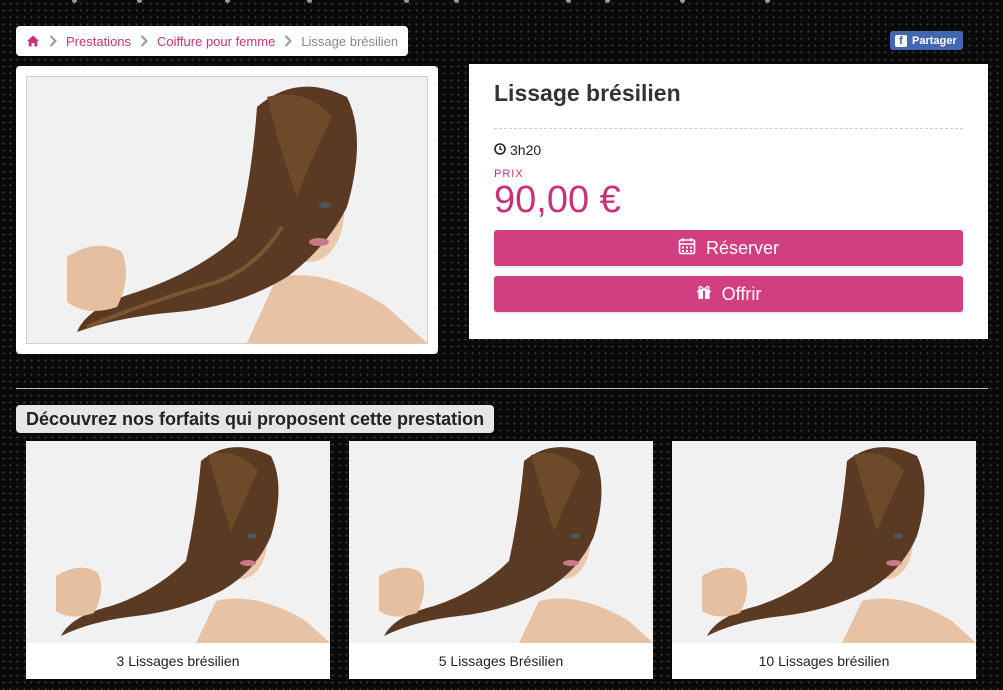 Image resolution: width=1003 pixels, height=690 pixels. What do you see at coordinates (901, 40) in the screenshot?
I see `facebook-icon: f` at bounding box center [901, 40].